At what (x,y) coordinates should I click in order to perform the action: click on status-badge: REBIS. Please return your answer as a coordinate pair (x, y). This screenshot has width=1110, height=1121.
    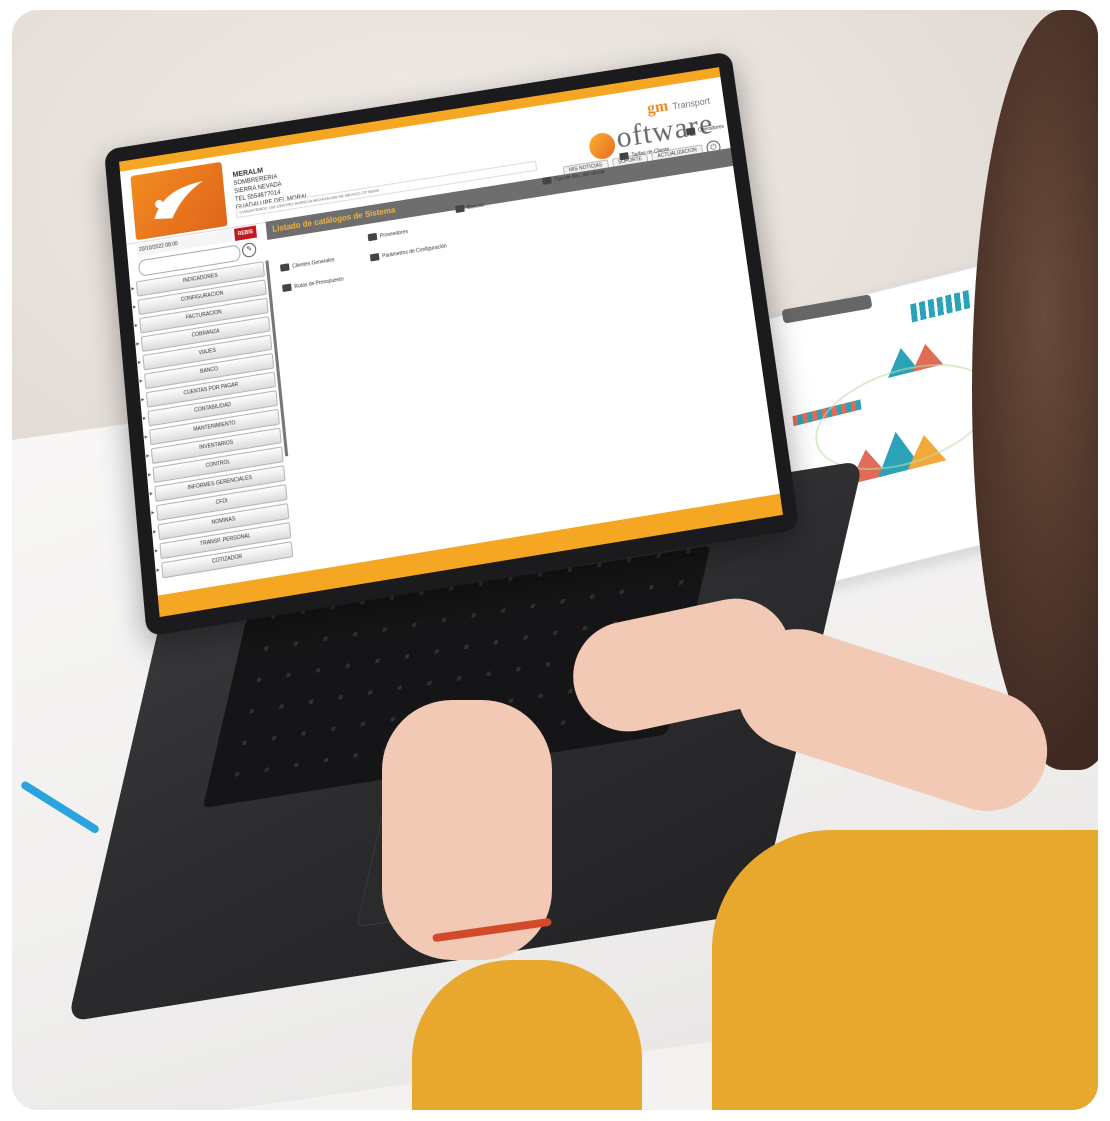
    Looking at the image, I should click on (245, 233).